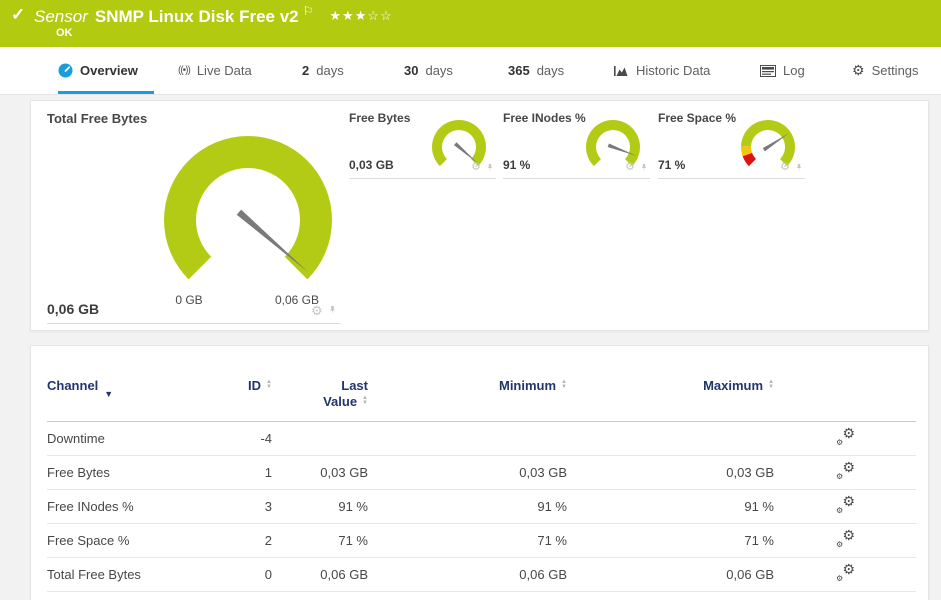 This screenshot has height=600, width=941. What do you see at coordinates (481, 575) in the screenshot?
I see `table-row: Total Free Bytes 0 0,06 GB 0,06 GB 0,06 GB ⚙ ⚙` at bounding box center [481, 575].